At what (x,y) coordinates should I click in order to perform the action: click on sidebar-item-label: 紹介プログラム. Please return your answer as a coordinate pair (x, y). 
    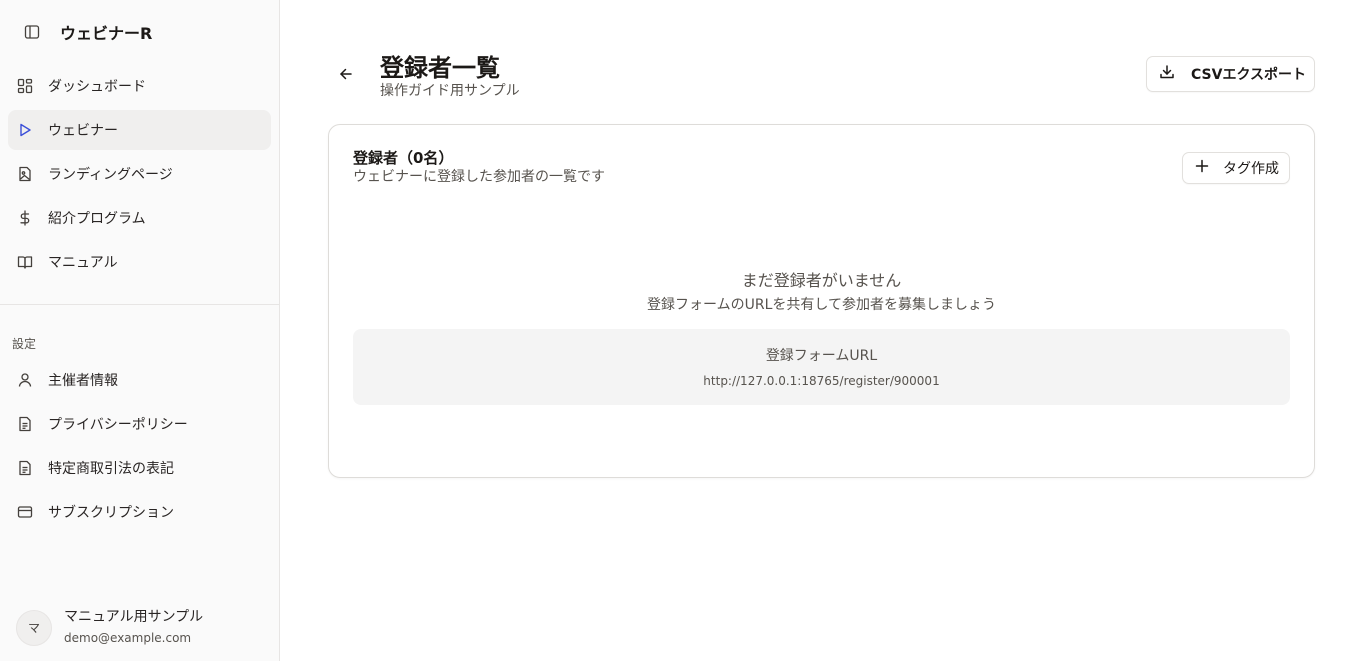
    Looking at the image, I should click on (97, 219).